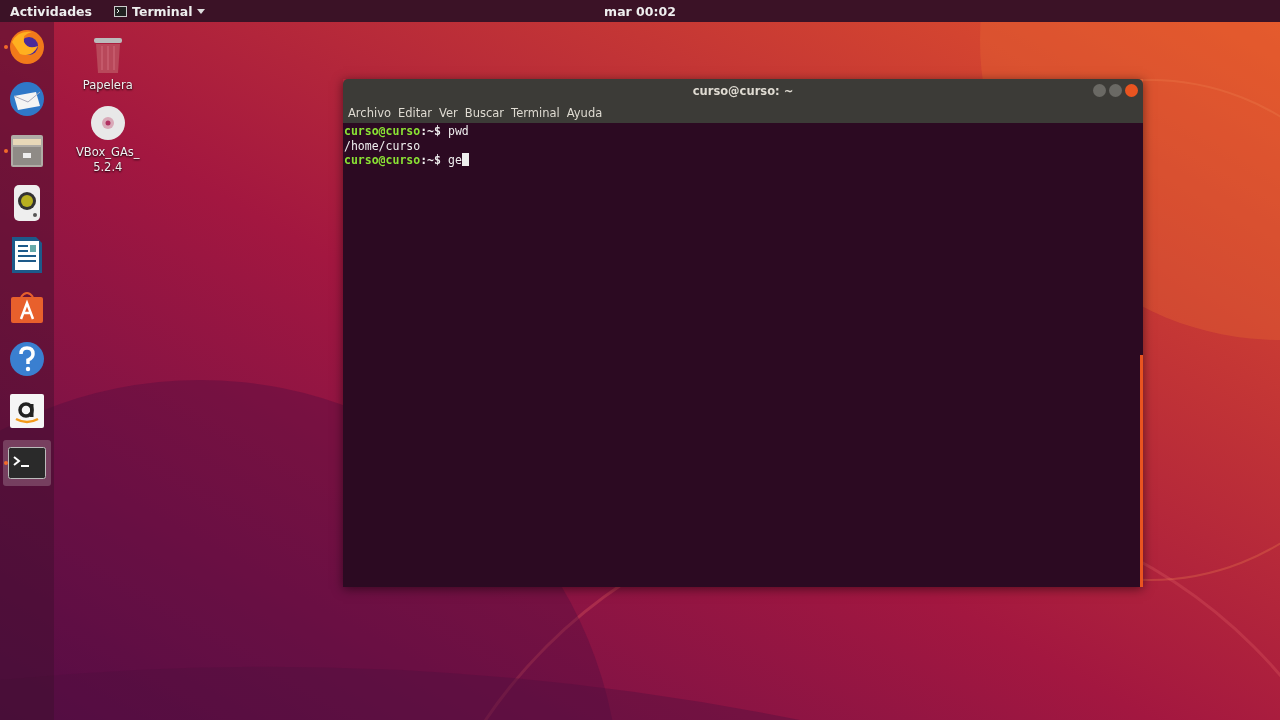 The width and height of the screenshot is (1280, 720). Describe the element at coordinates (535, 113) in the screenshot. I see `menu-item: Terminal` at that location.